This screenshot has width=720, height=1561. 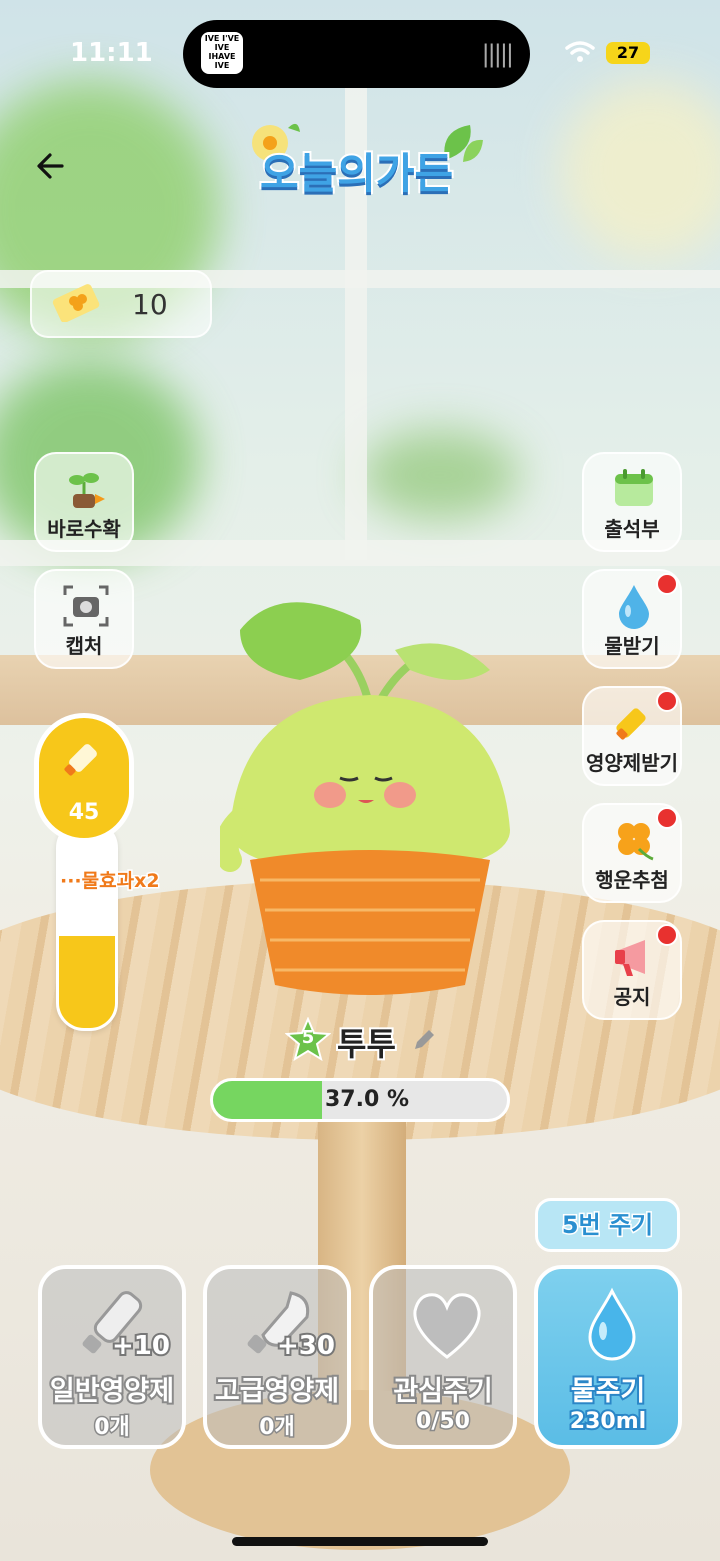 What do you see at coordinates (366, 1044) in the screenshot?
I see `plant-name: 투투` at bounding box center [366, 1044].